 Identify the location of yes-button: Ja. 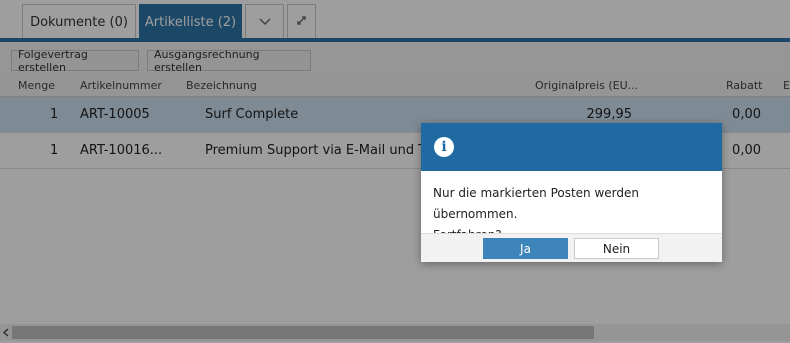
(525, 248).